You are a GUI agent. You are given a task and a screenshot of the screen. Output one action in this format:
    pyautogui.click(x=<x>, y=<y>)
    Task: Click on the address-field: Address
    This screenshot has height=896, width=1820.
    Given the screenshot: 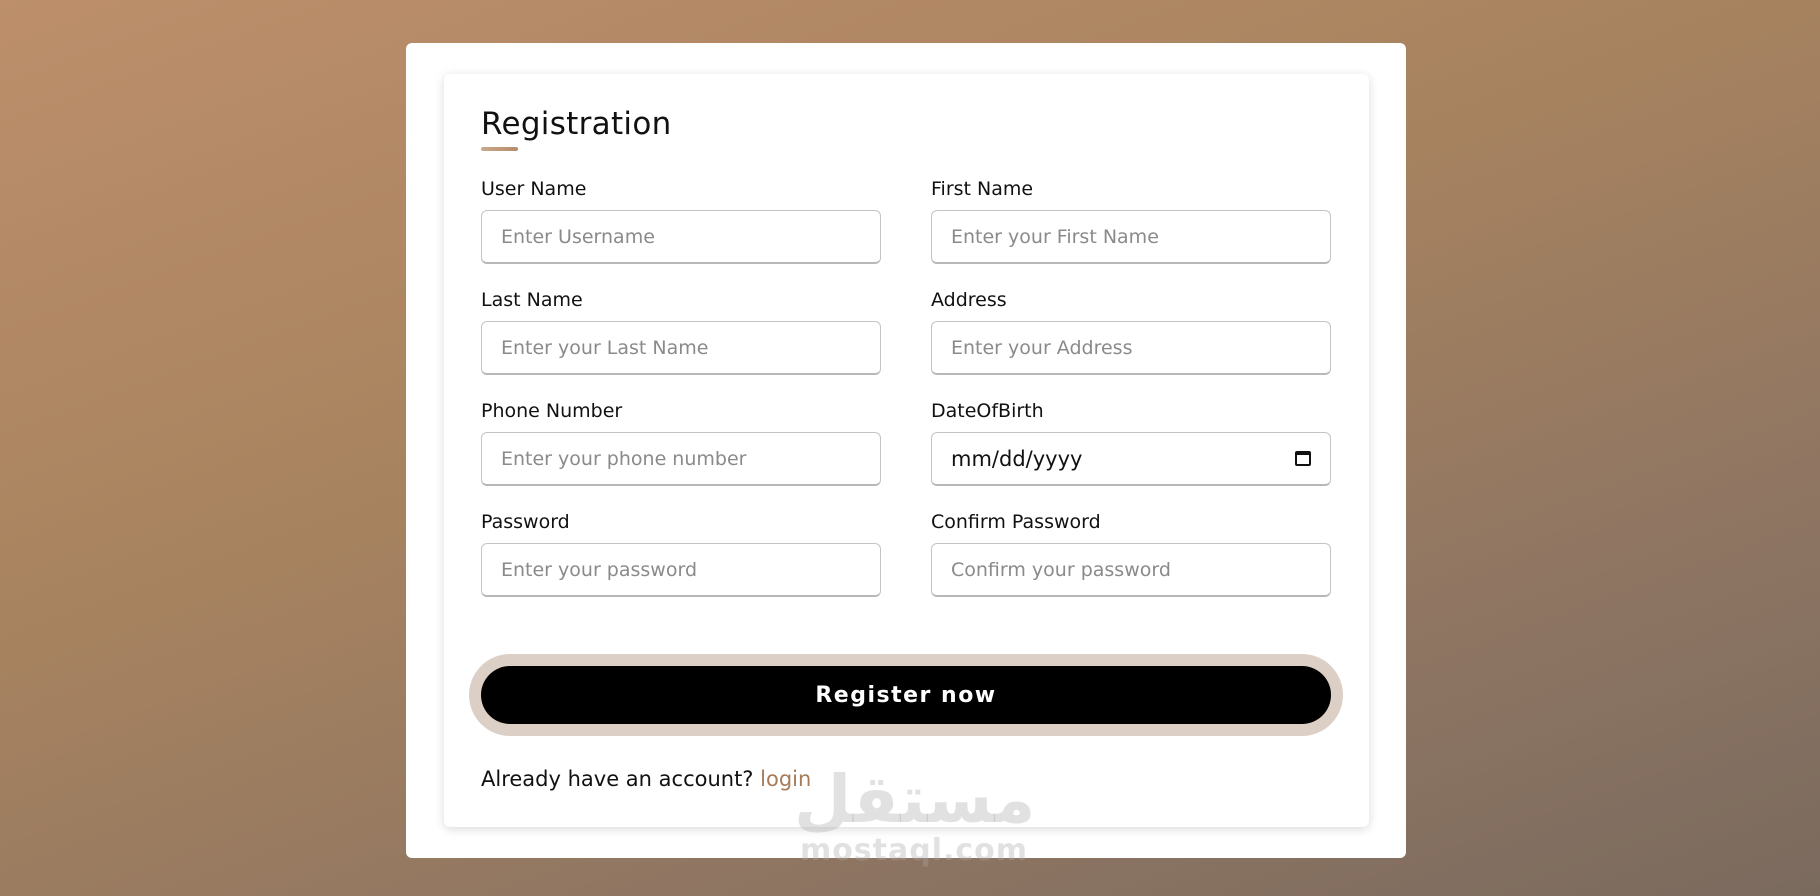 What is the action you would take?
    pyautogui.click(x=1132, y=331)
    